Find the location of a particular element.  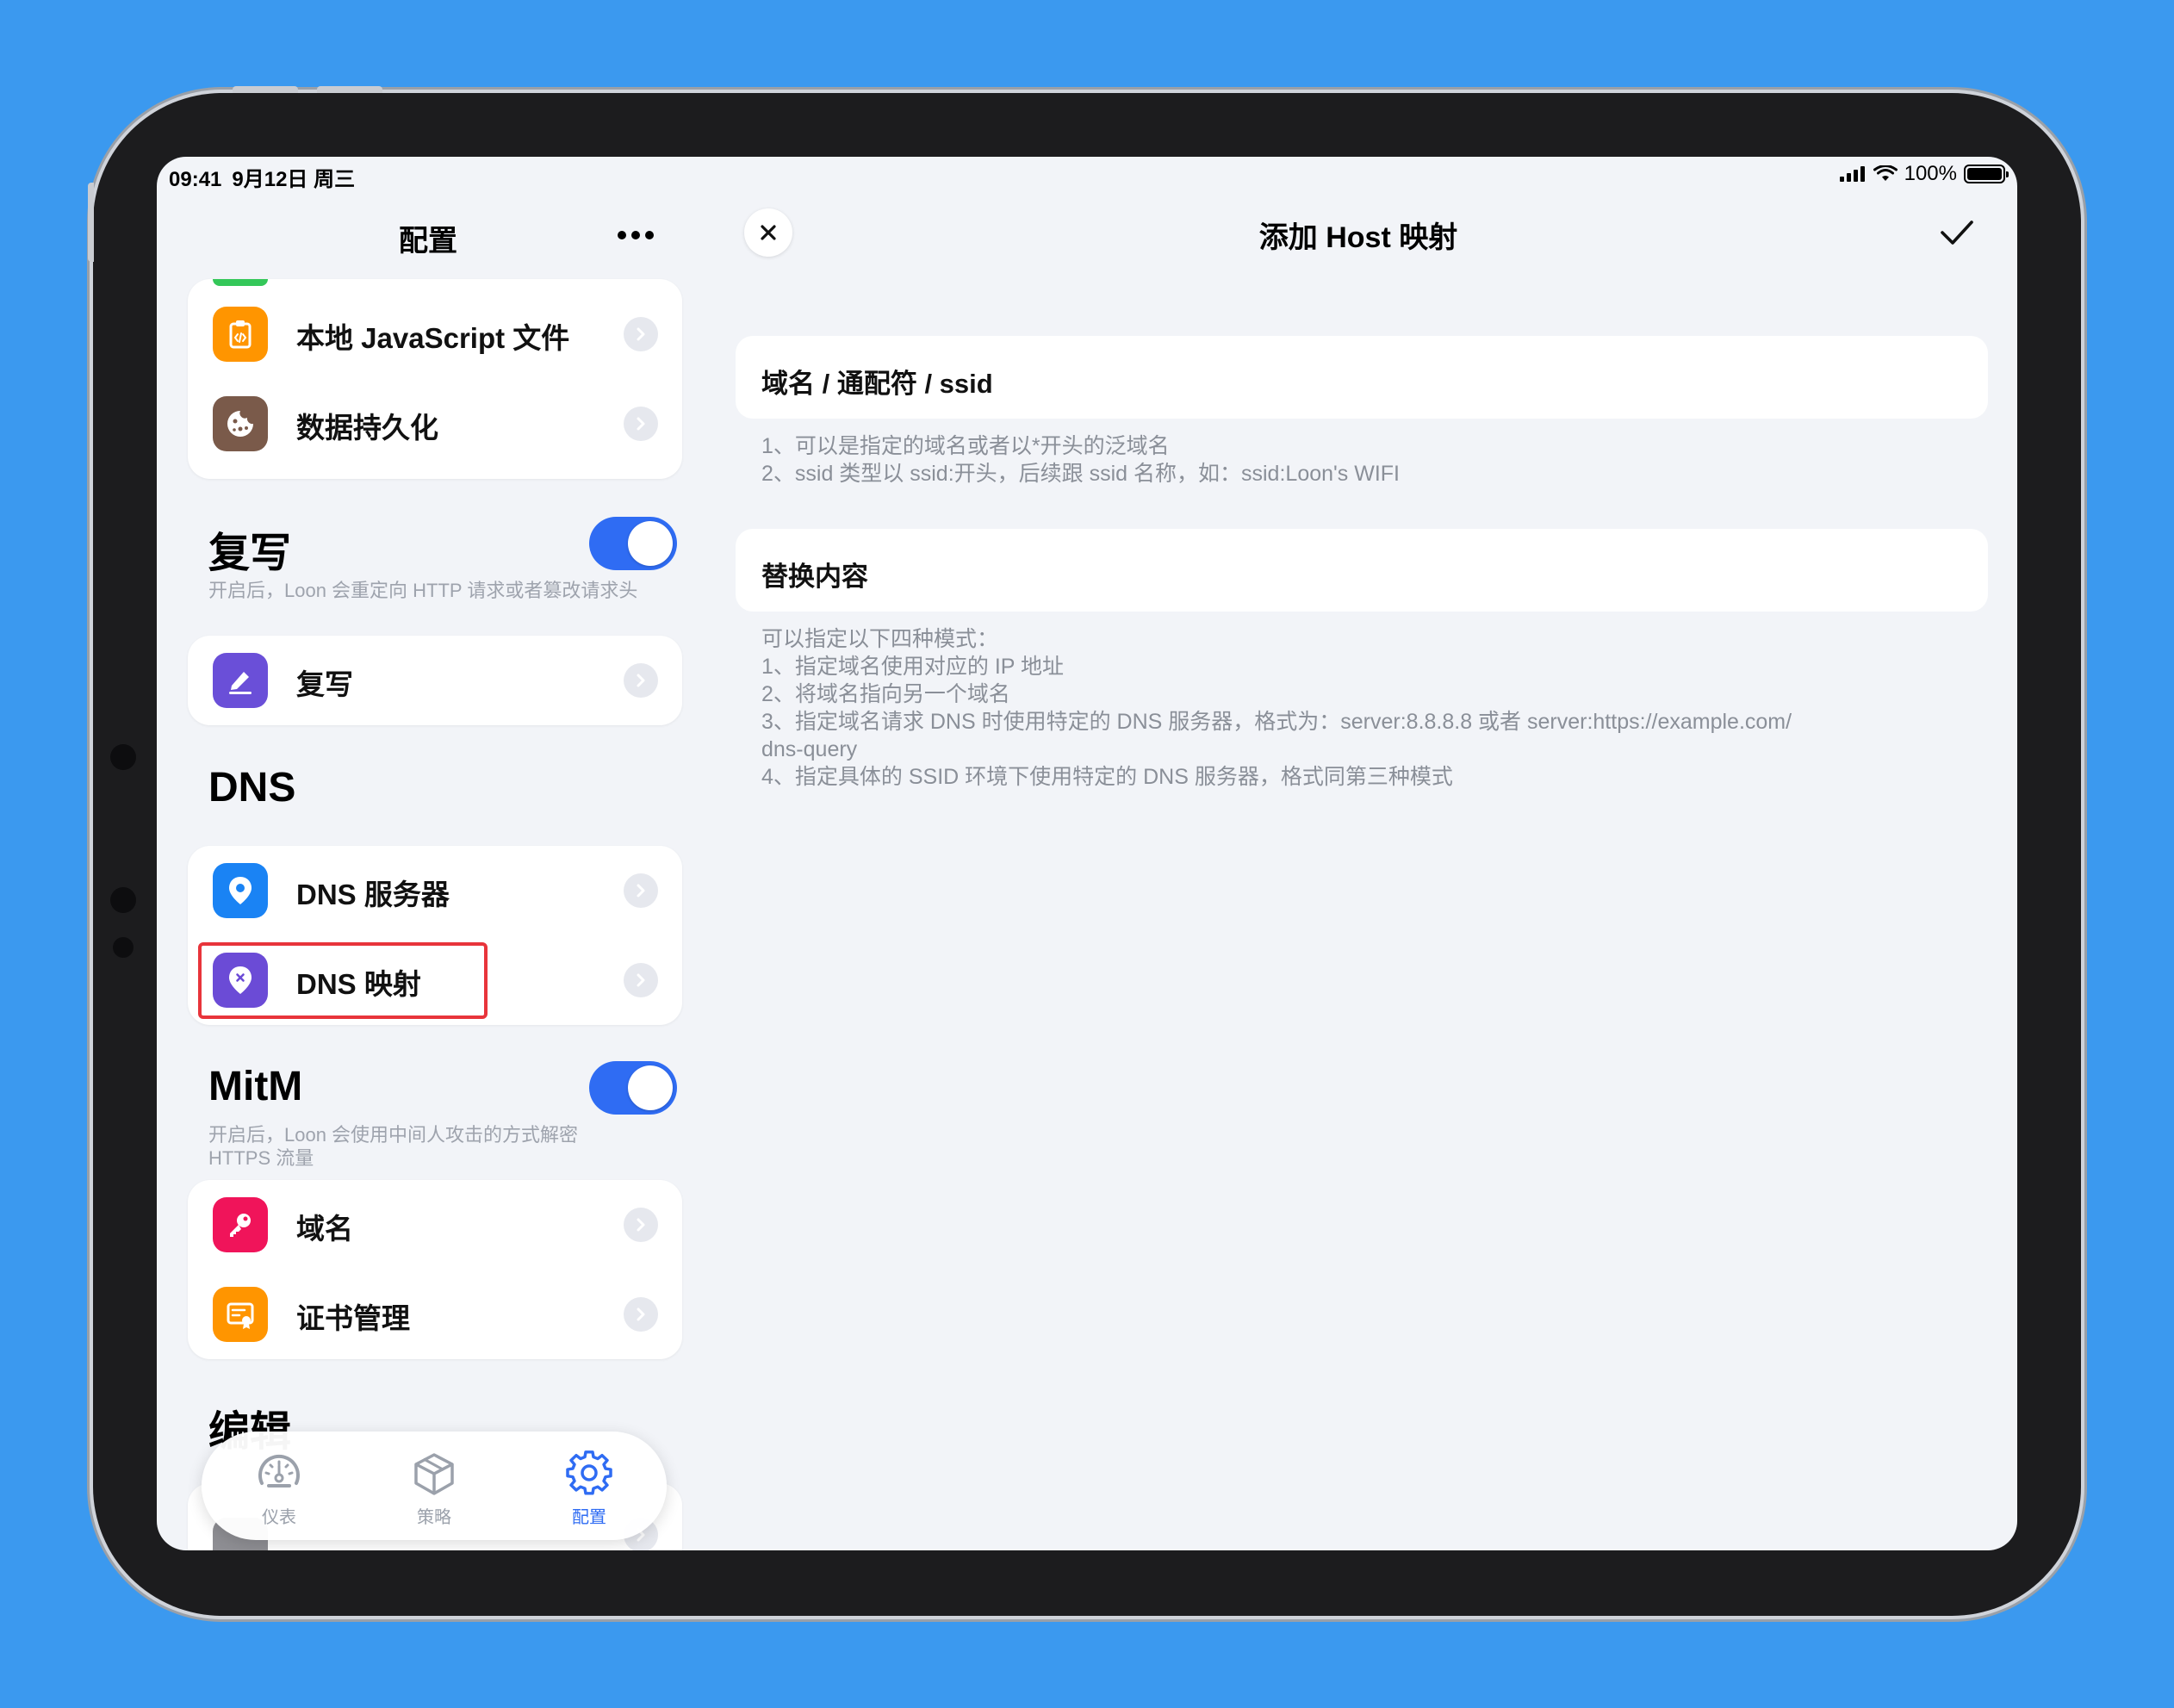

sidebar-item-rewrite: 复写 is located at coordinates (435, 680).